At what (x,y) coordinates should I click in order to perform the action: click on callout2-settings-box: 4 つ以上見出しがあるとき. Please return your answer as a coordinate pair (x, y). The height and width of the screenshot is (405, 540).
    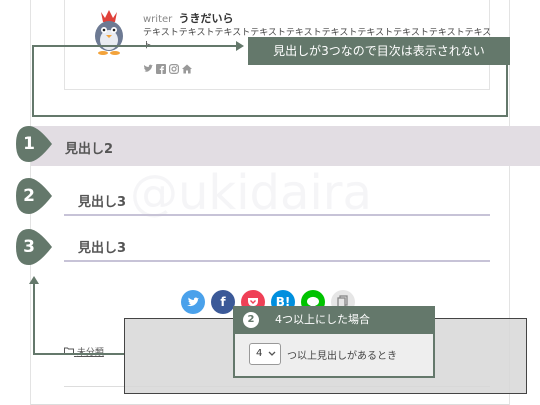
    Looking at the image, I should click on (334, 356).